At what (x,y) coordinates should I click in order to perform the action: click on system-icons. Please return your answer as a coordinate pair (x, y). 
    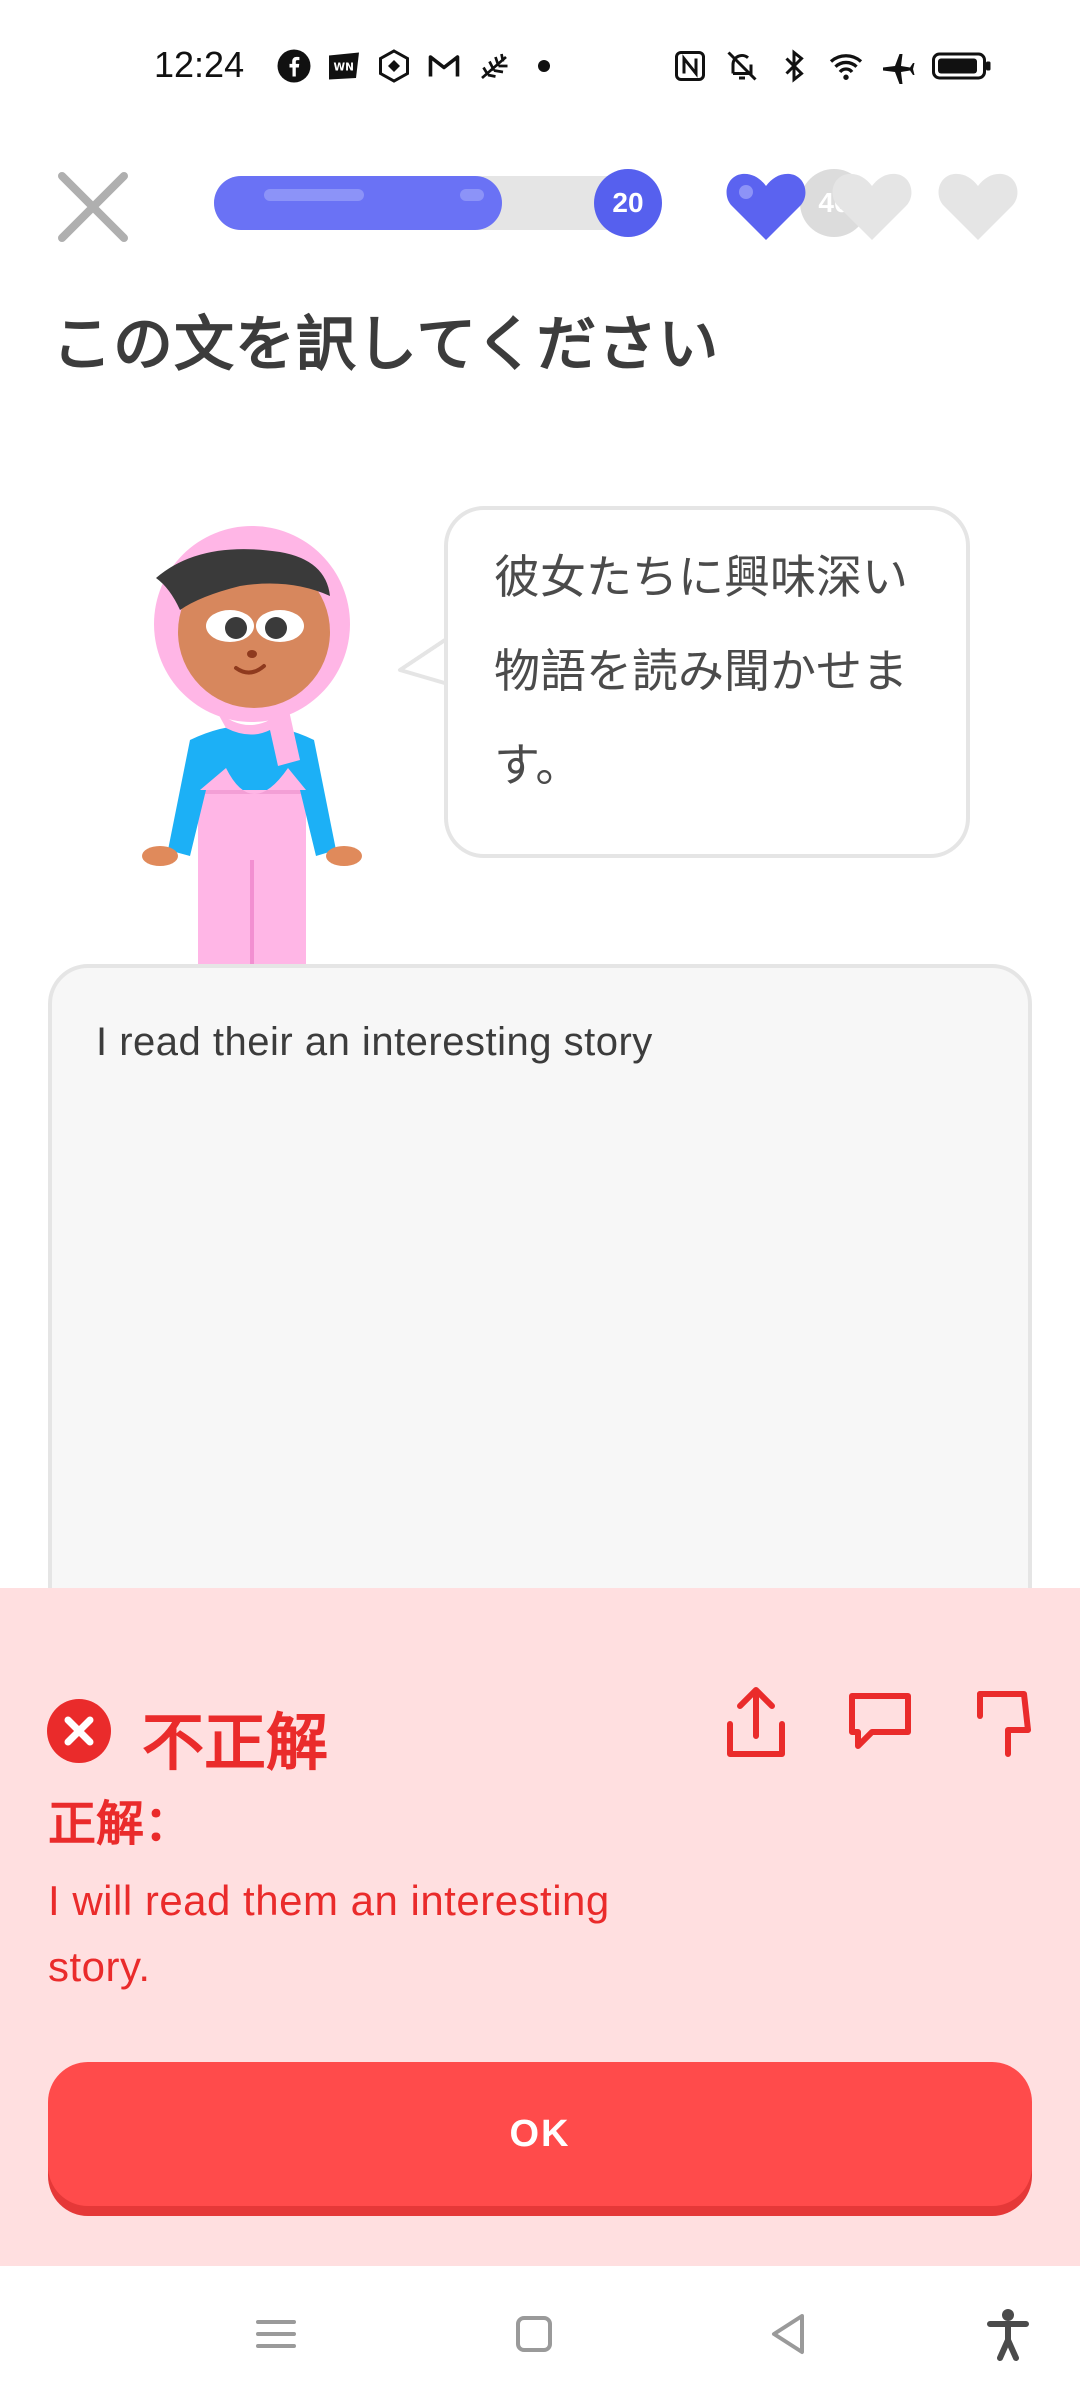
    Looking at the image, I should click on (832, 66).